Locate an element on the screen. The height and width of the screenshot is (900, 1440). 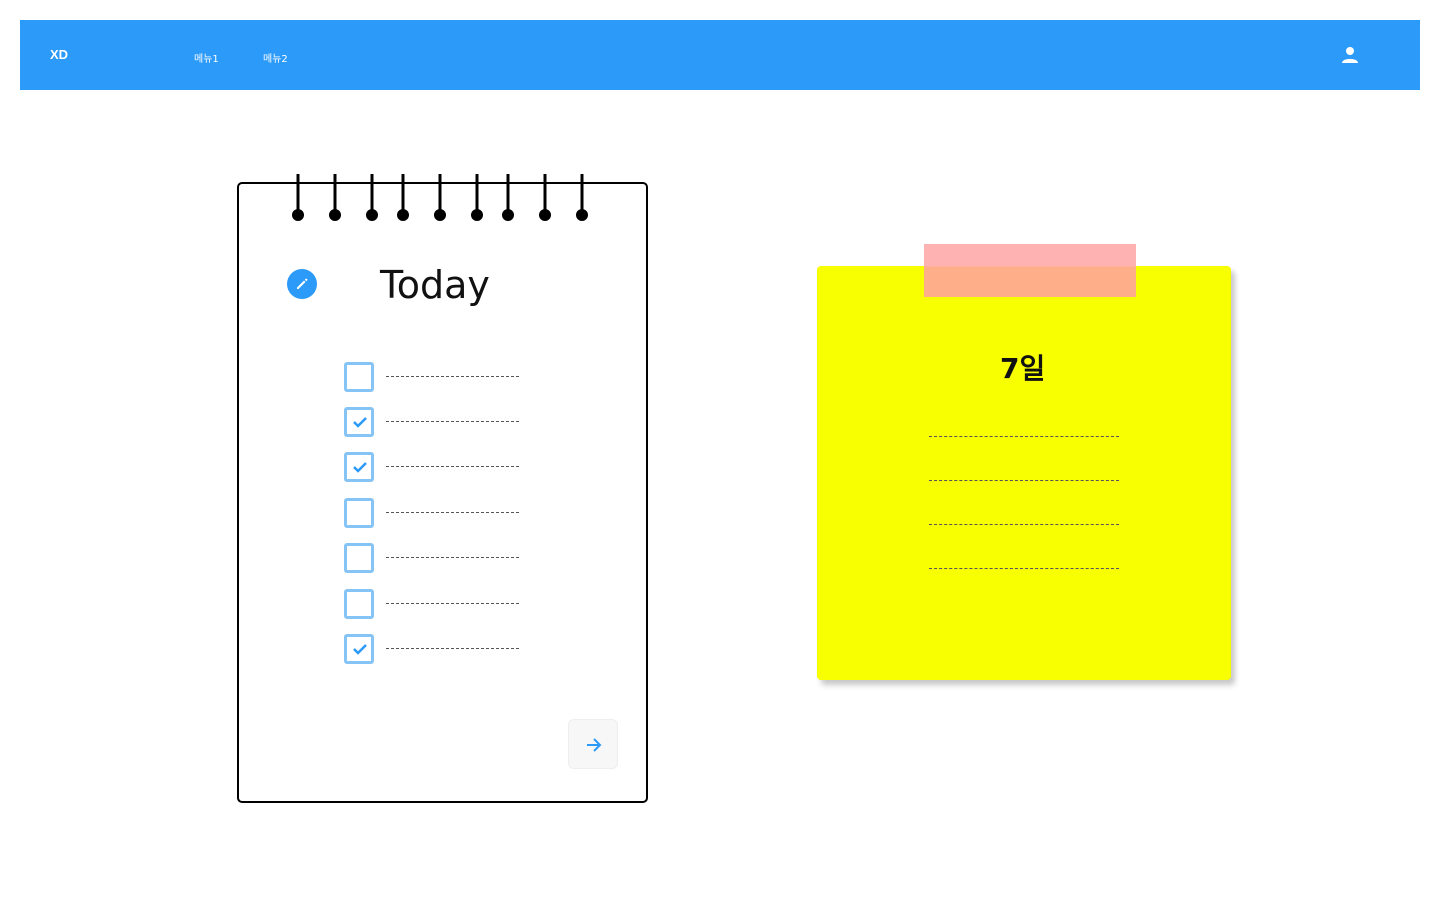
user-icon is located at coordinates (1350, 55).